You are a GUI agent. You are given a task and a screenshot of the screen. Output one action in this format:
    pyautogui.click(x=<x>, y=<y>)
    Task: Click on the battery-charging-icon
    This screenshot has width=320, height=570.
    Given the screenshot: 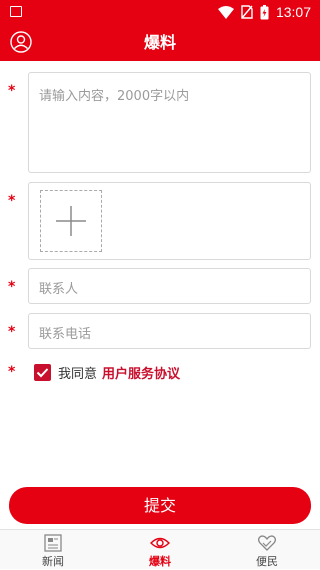 What is the action you would take?
    pyautogui.click(x=264, y=11)
    